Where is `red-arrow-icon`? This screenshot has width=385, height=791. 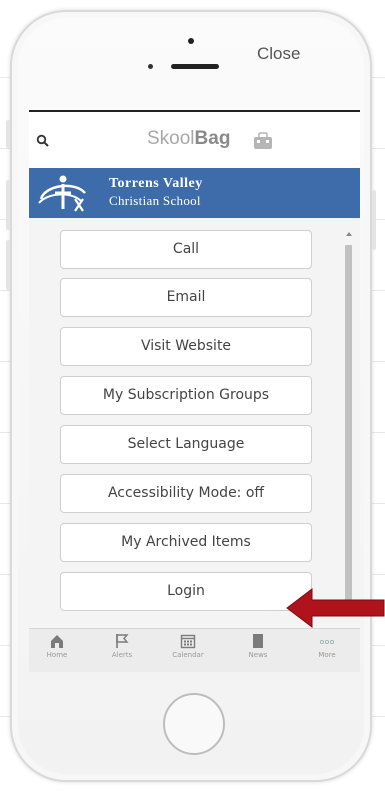
red-arrow-icon is located at coordinates (335, 608).